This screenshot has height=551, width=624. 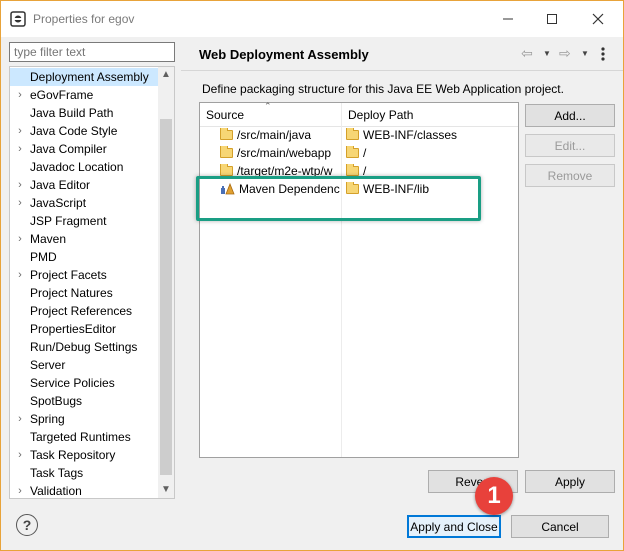 I want to click on table-row: /target/m2e-wtp/w /, so click(x=359, y=172).